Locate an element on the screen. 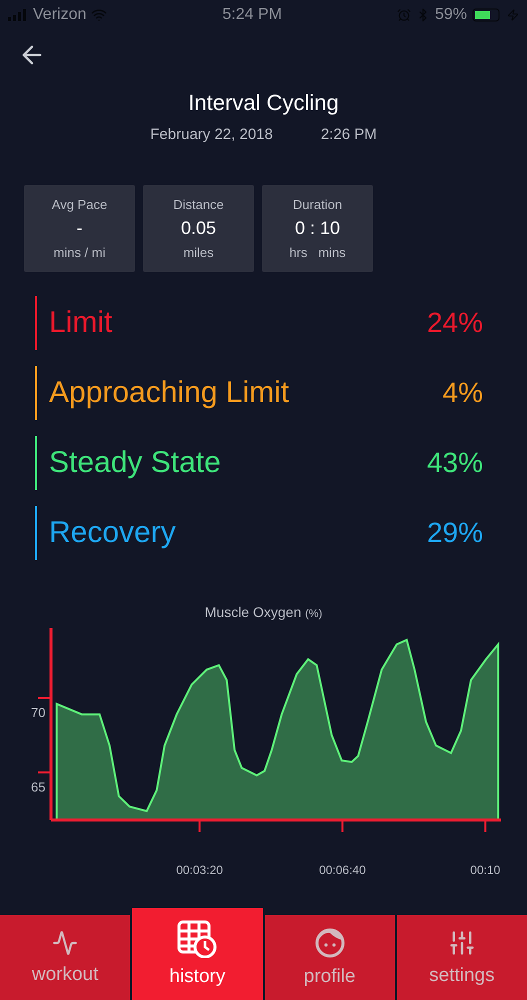  zone-percent: 29% is located at coordinates (454, 533).